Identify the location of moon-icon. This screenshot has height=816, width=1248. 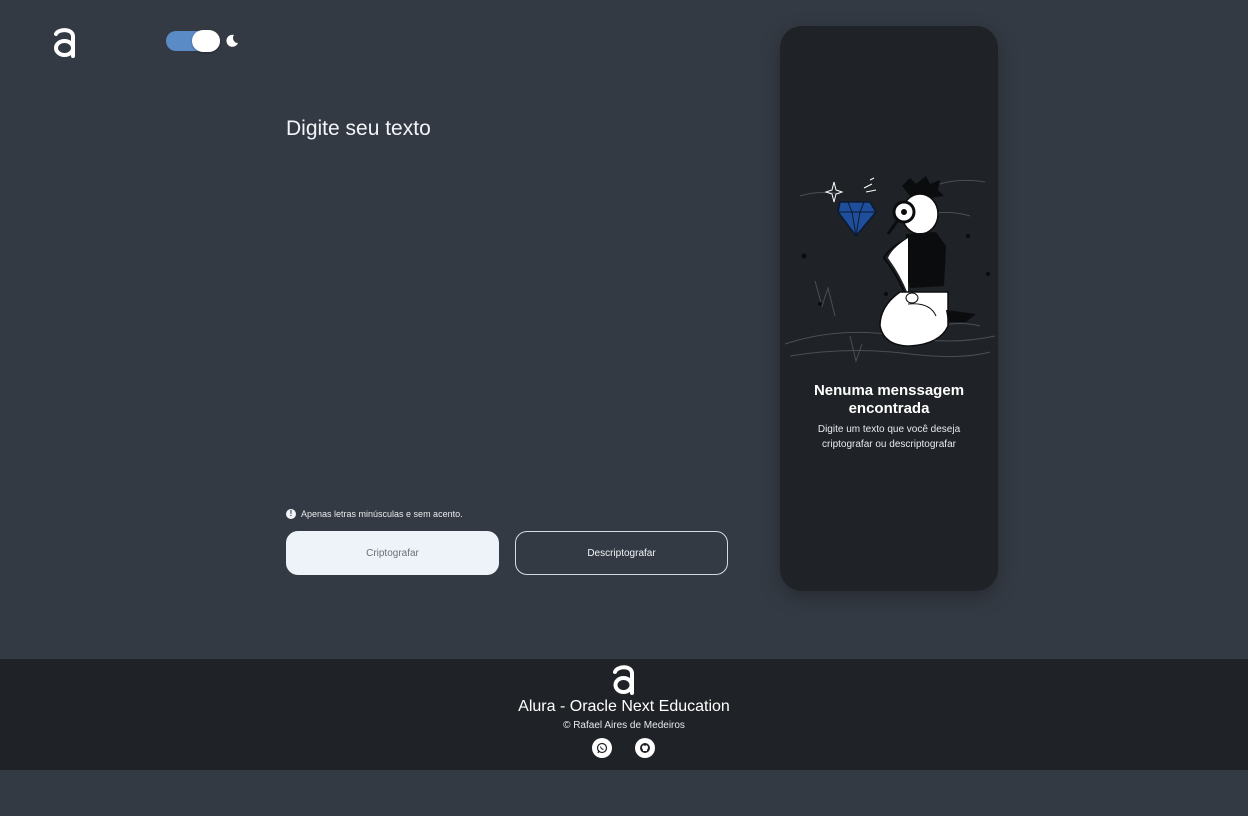
(232, 40).